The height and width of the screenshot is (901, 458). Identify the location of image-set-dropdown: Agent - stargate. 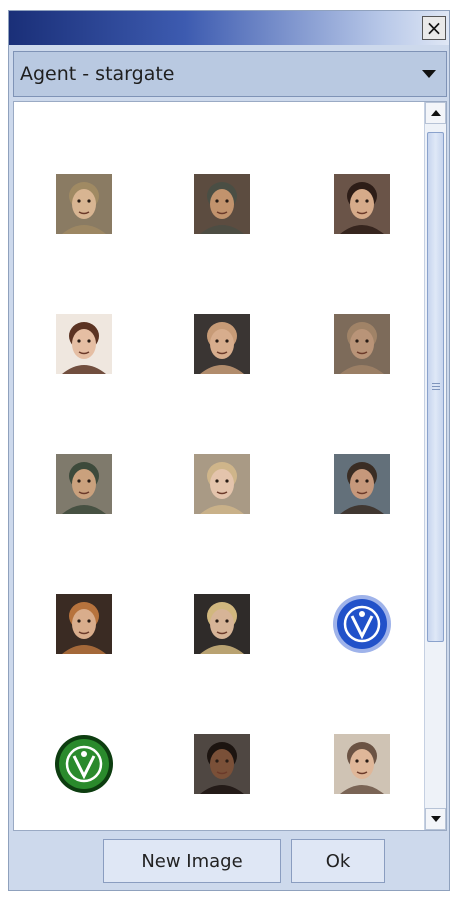
(230, 74).